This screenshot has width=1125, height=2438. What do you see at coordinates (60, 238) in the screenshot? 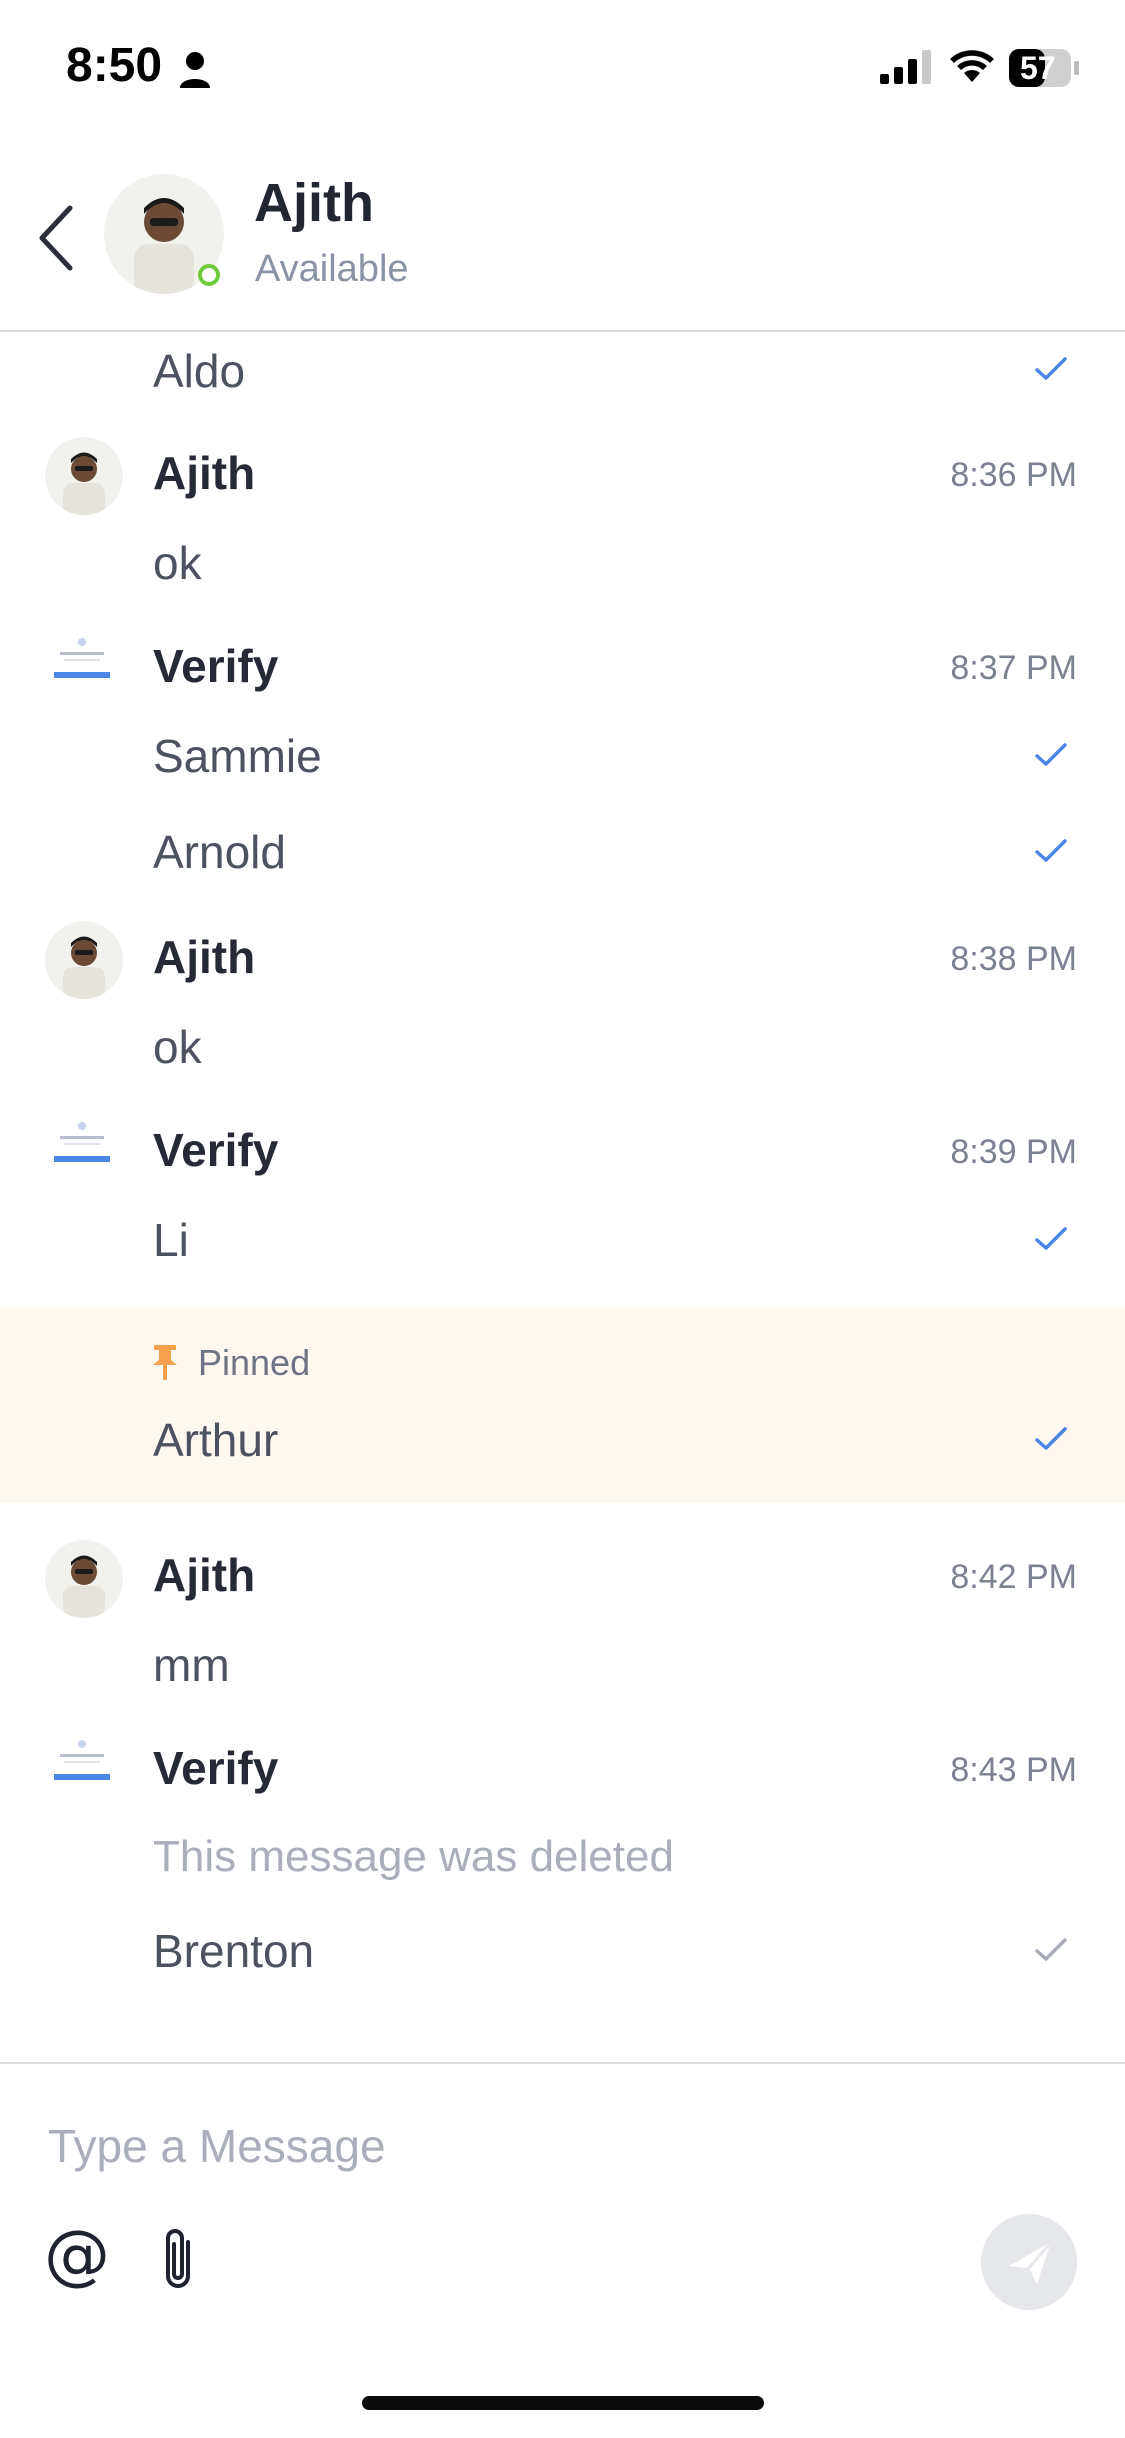
I see `back-chevron-icon` at bounding box center [60, 238].